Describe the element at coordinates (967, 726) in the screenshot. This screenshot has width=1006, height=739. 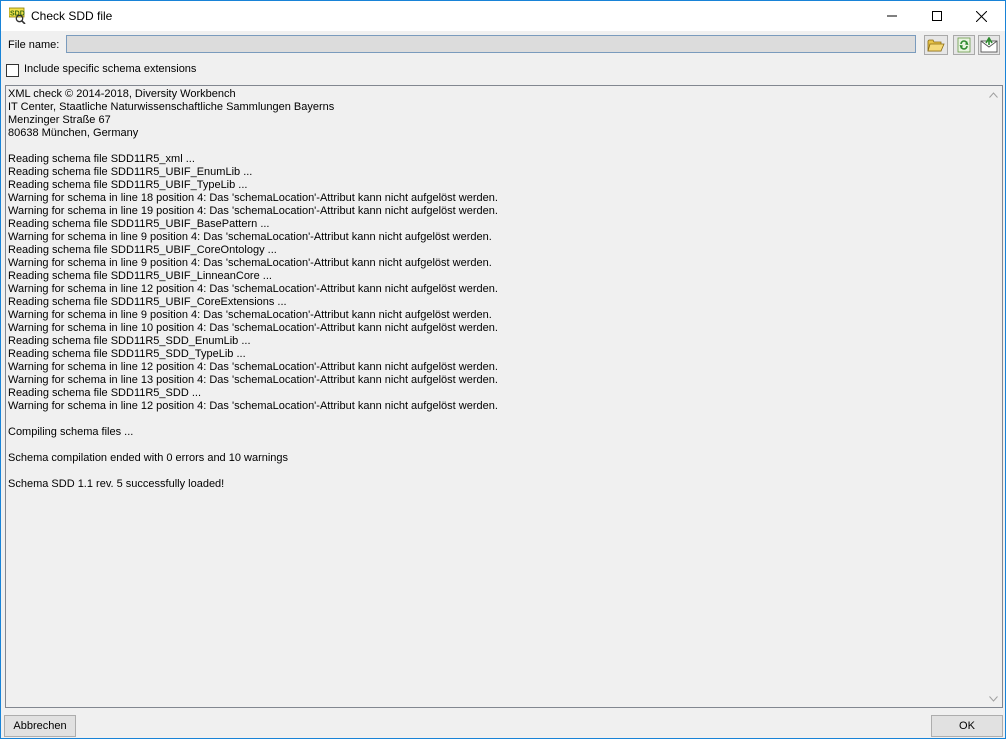
I see `ok-button: OK` at that location.